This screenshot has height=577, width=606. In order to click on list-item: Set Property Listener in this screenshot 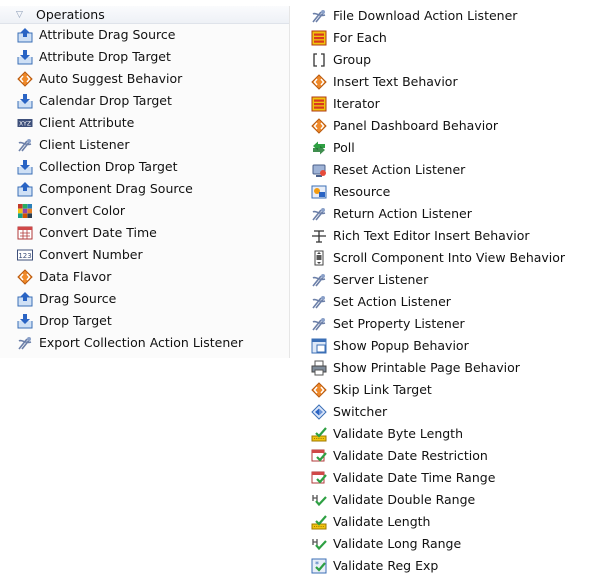, I will do `click(455, 324)`.